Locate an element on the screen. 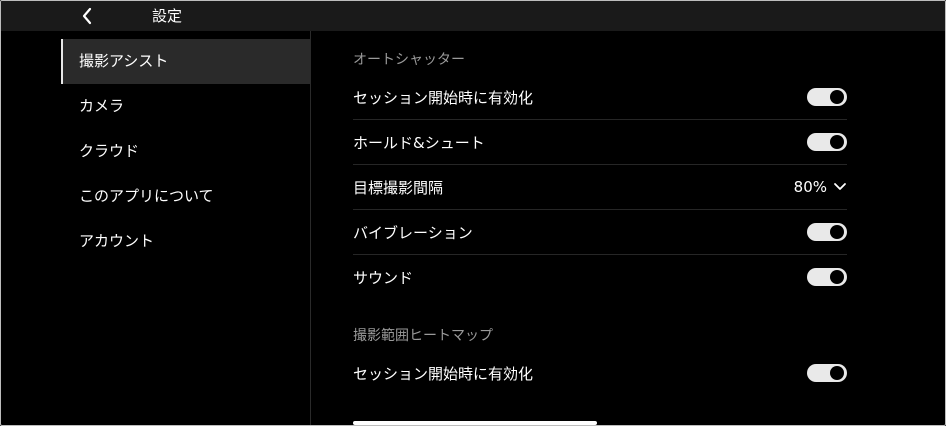 The image size is (946, 426). setting-label: サウンド is located at coordinates (383, 277).